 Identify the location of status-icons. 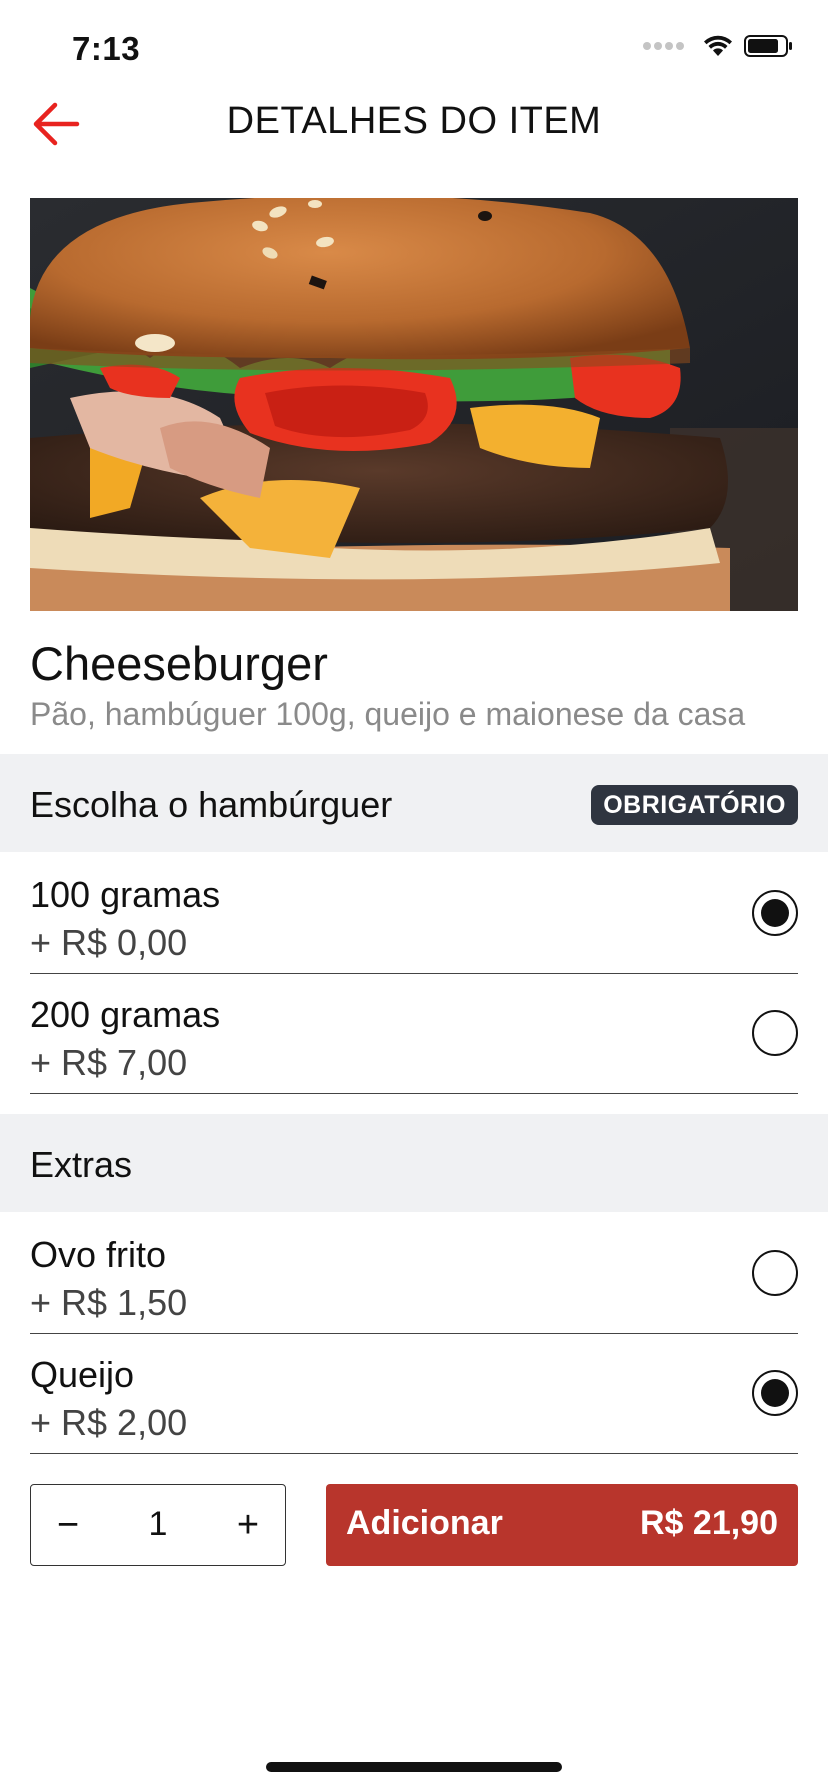
(718, 46).